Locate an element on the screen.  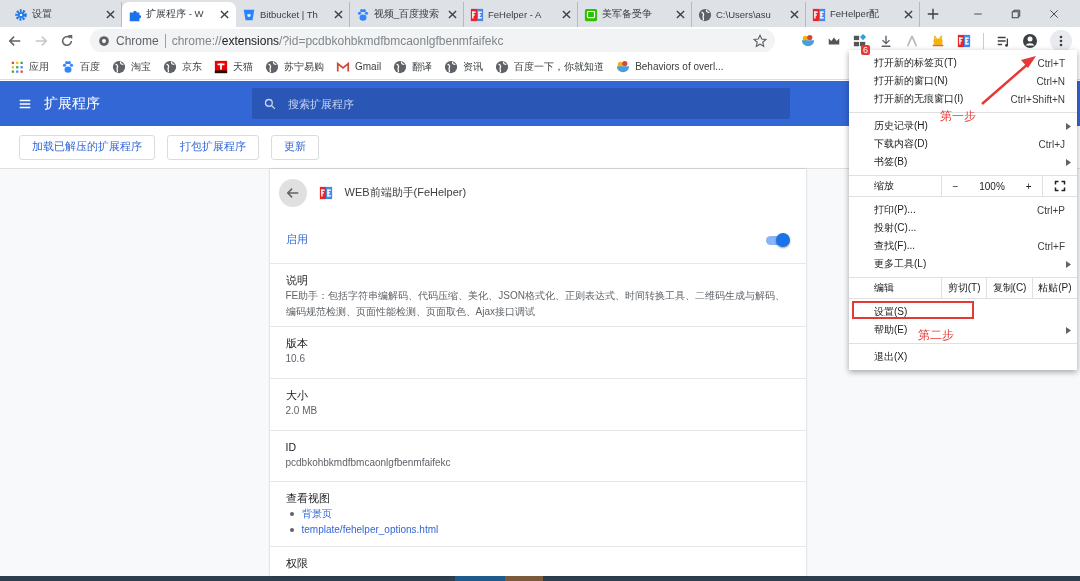
menu-item: 打开新的窗口(N) is located at coordinates (911, 81).